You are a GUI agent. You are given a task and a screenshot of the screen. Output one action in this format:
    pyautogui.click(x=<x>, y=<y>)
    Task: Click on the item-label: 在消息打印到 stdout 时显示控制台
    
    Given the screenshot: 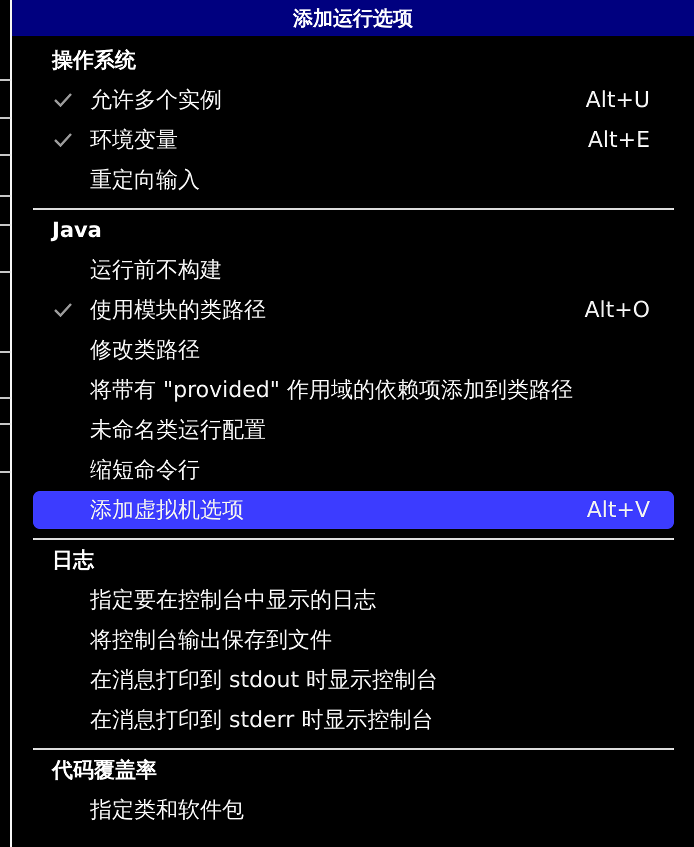 What is the action you would take?
    pyautogui.click(x=265, y=681)
    